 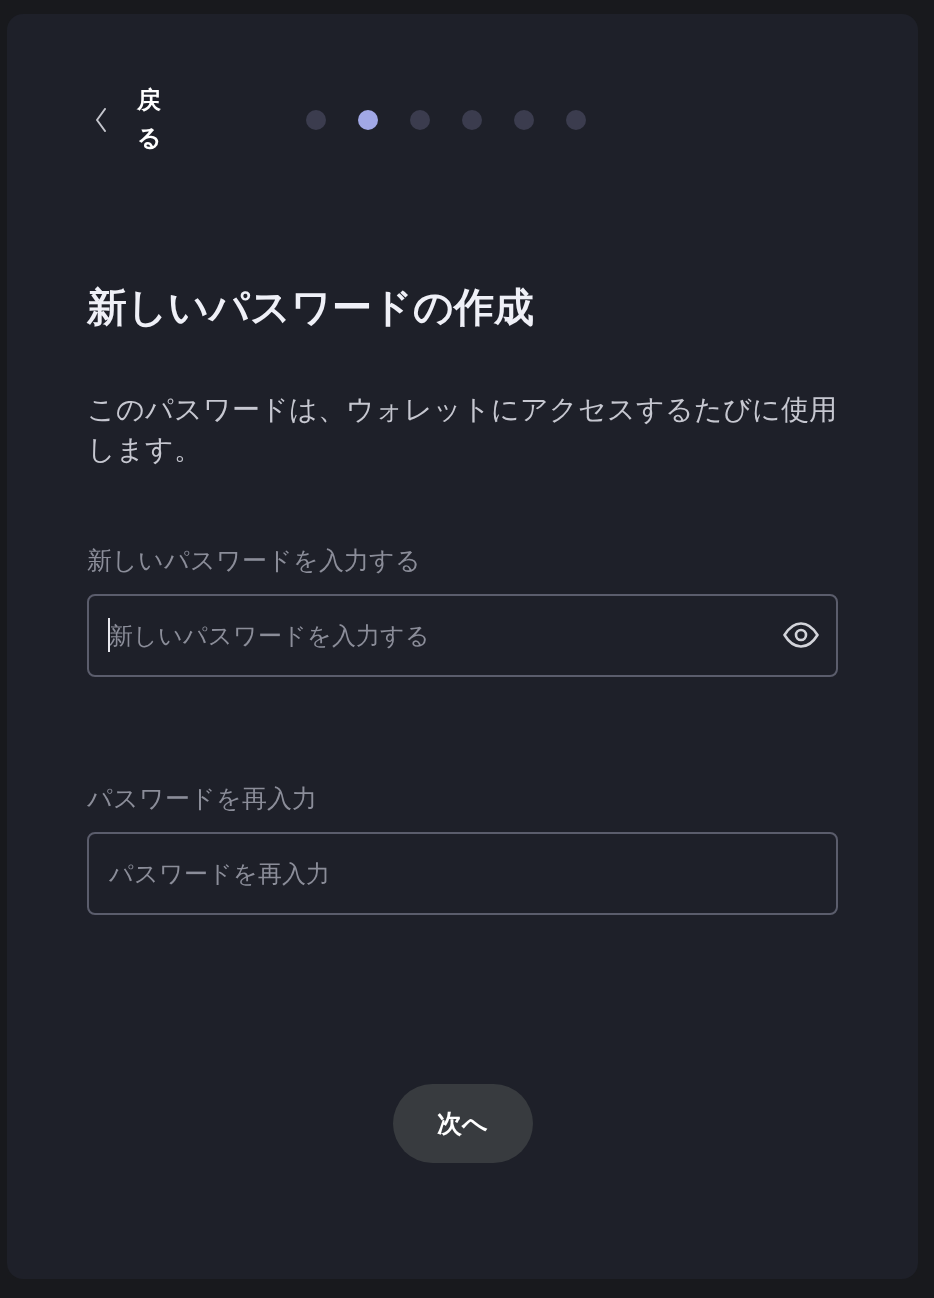 What do you see at coordinates (101, 120) in the screenshot?
I see `chevron-left-icon` at bounding box center [101, 120].